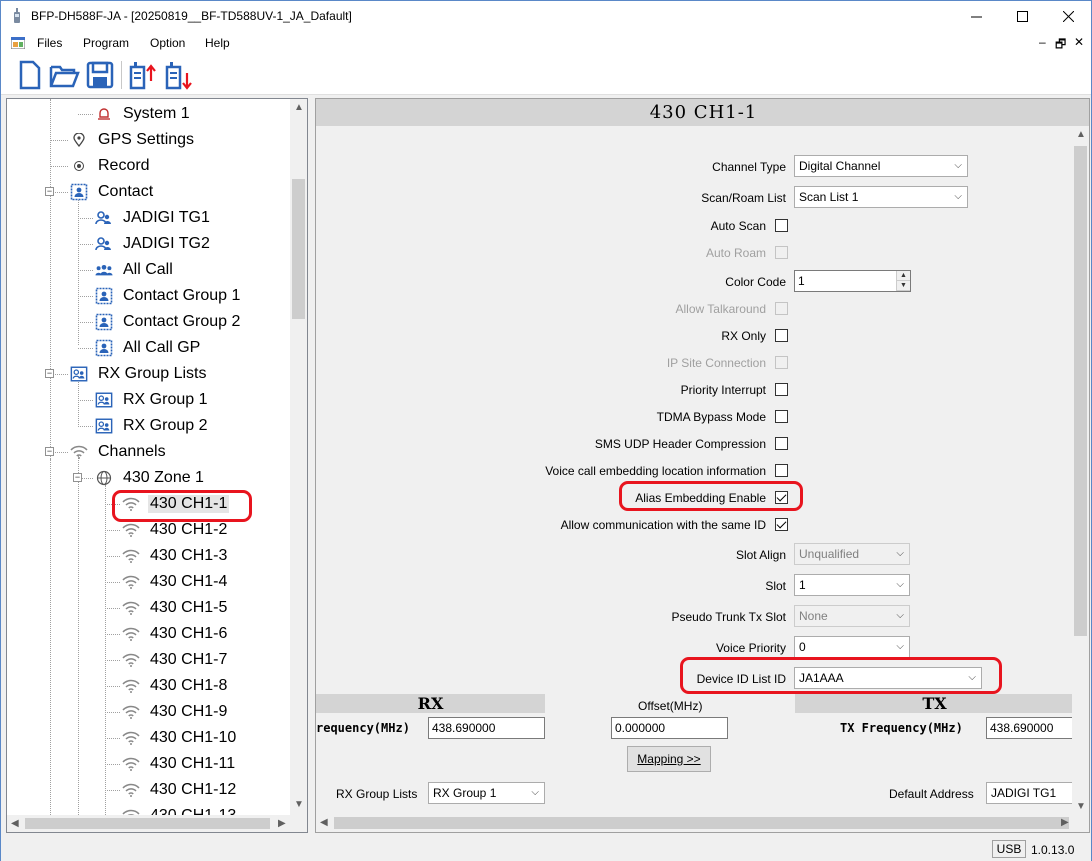 The width and height of the screenshot is (1092, 861). What do you see at coordinates (119, 452) in the screenshot?
I see `tree-item: Channels` at bounding box center [119, 452].